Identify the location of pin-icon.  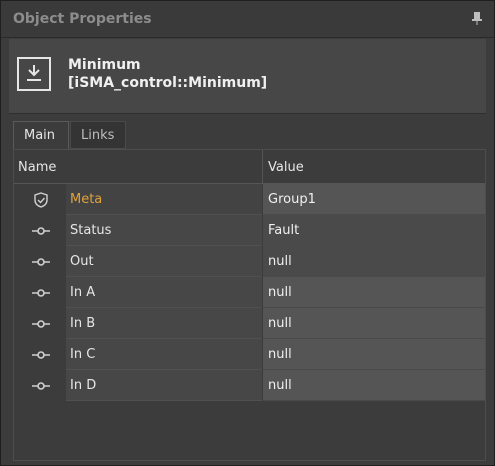
(477, 18).